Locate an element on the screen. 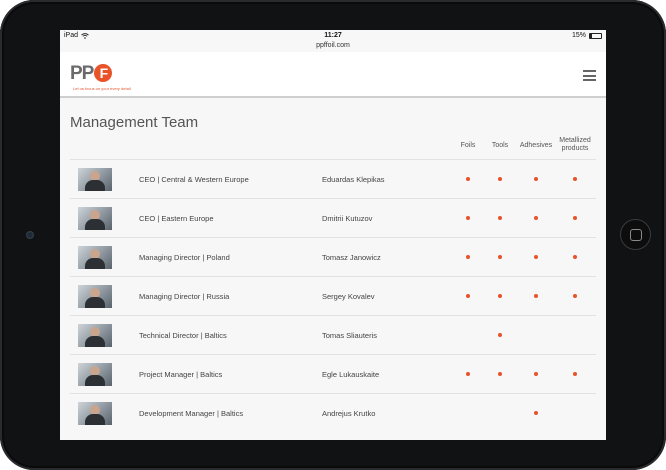  page-title: Management Team is located at coordinates (134, 122).